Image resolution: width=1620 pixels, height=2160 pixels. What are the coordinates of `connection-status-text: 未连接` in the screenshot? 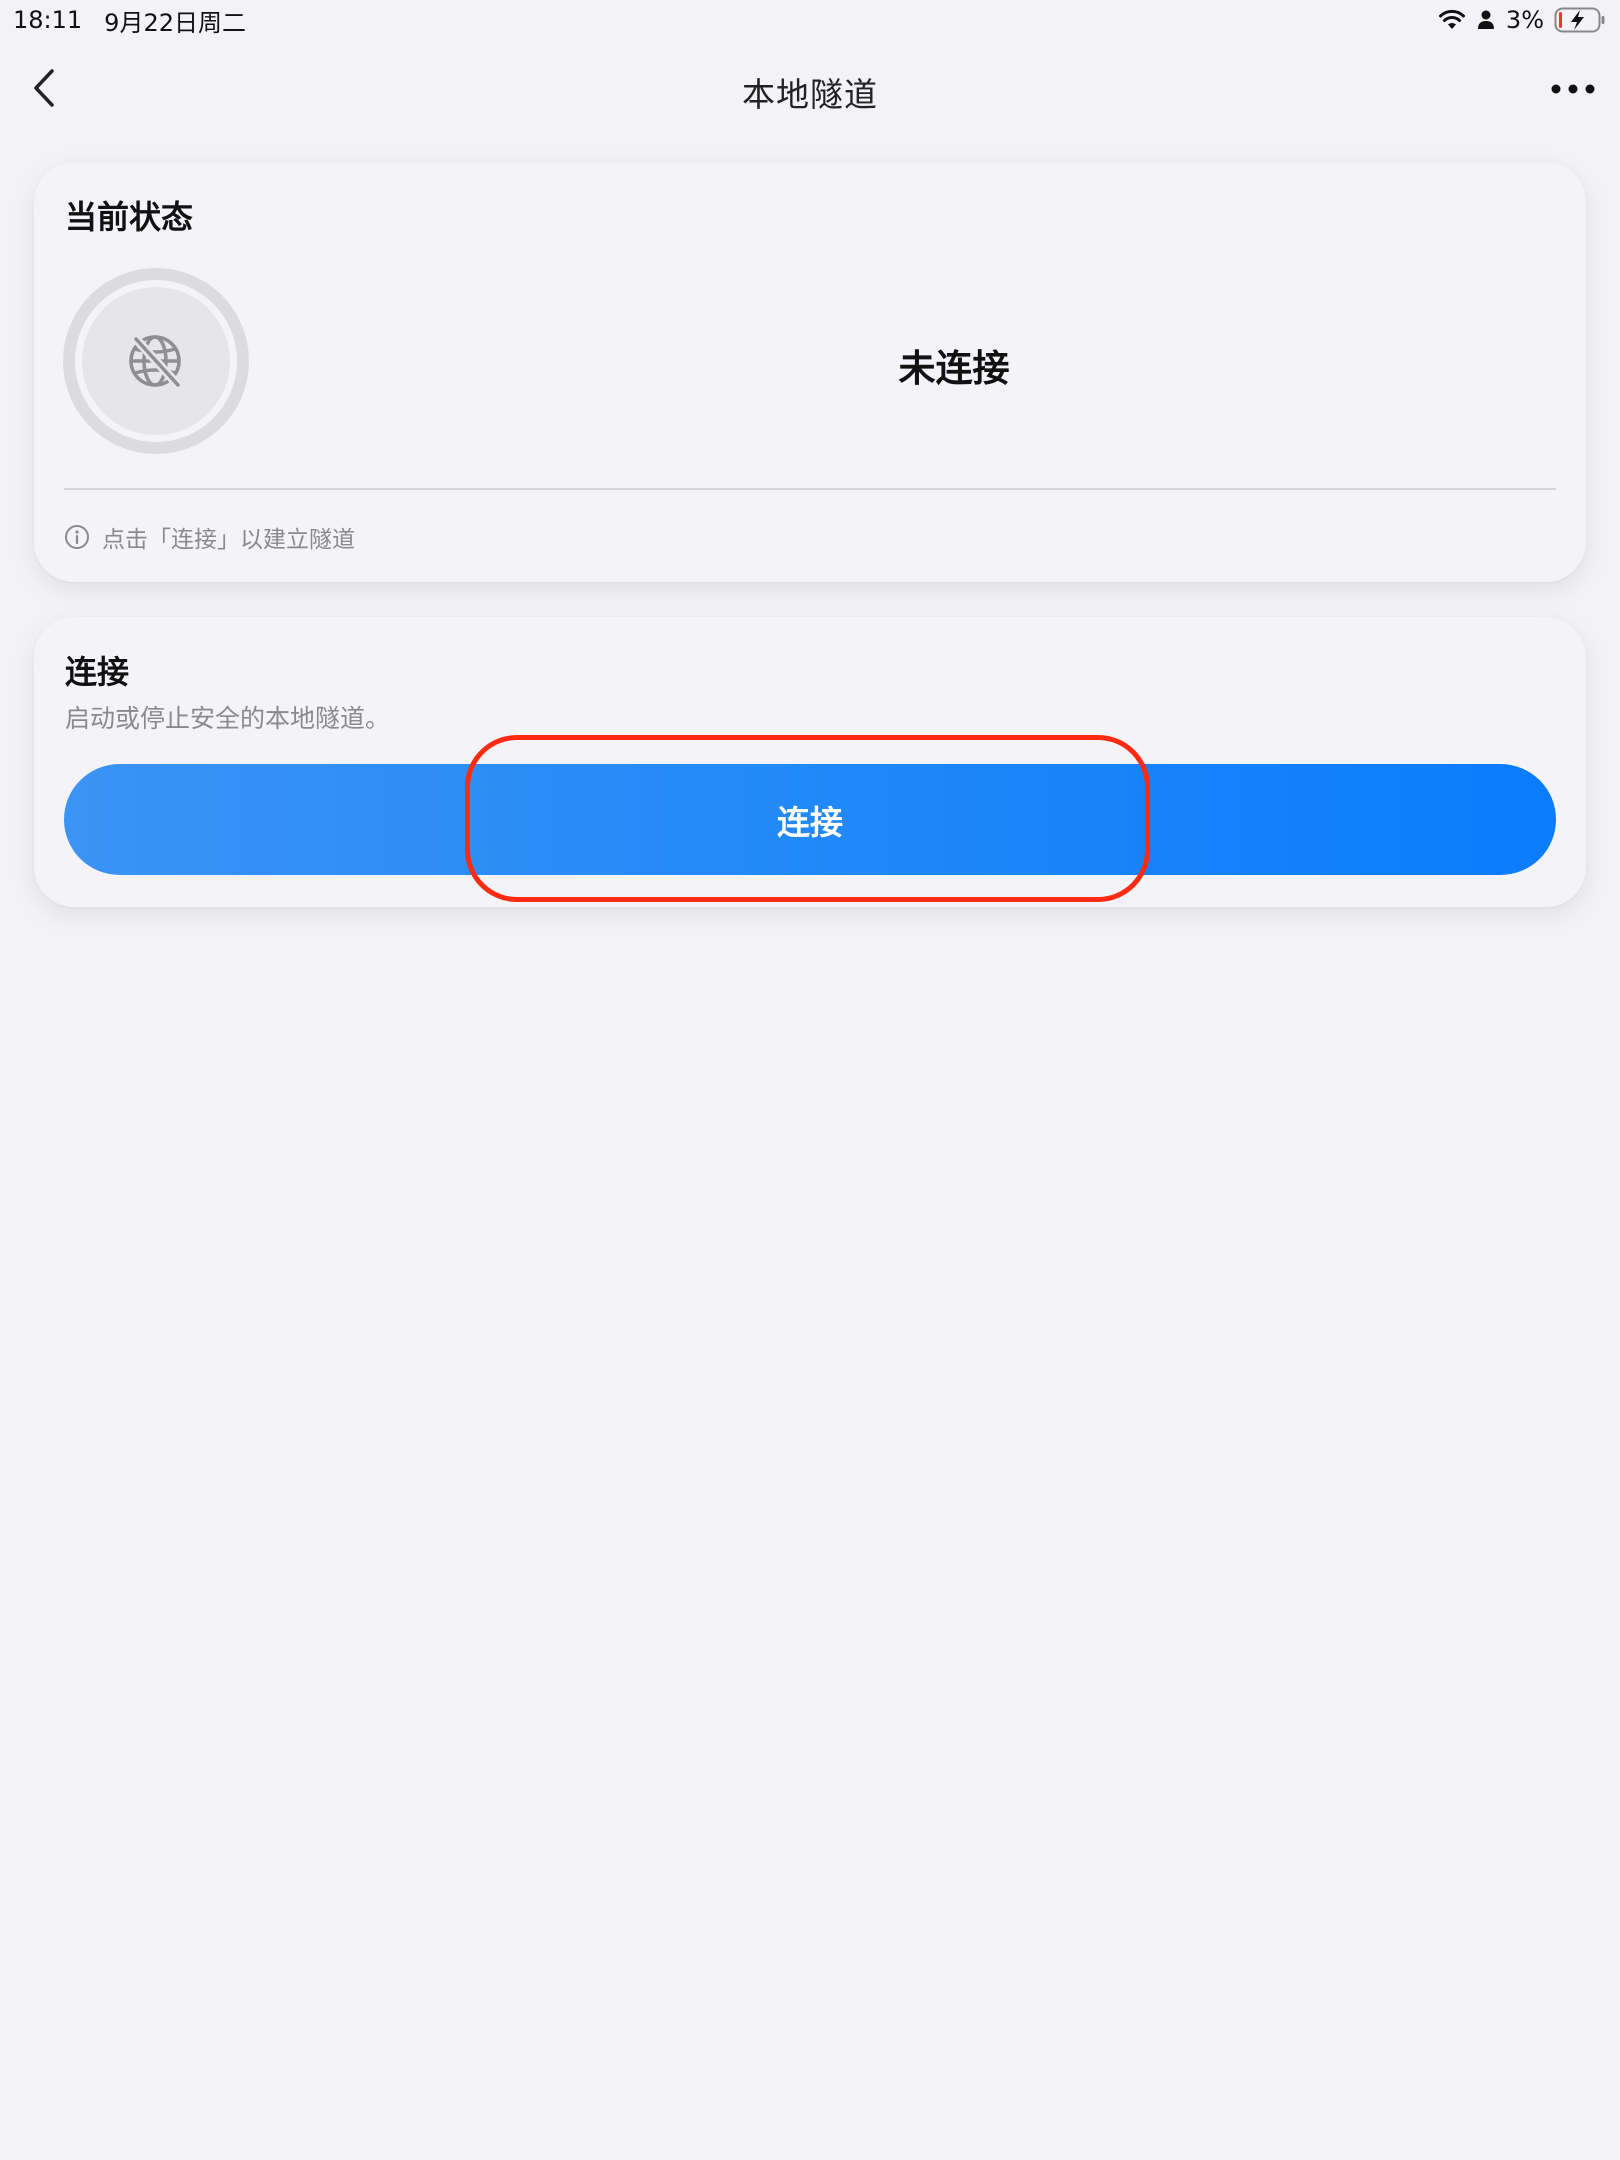 It's located at (954, 368).